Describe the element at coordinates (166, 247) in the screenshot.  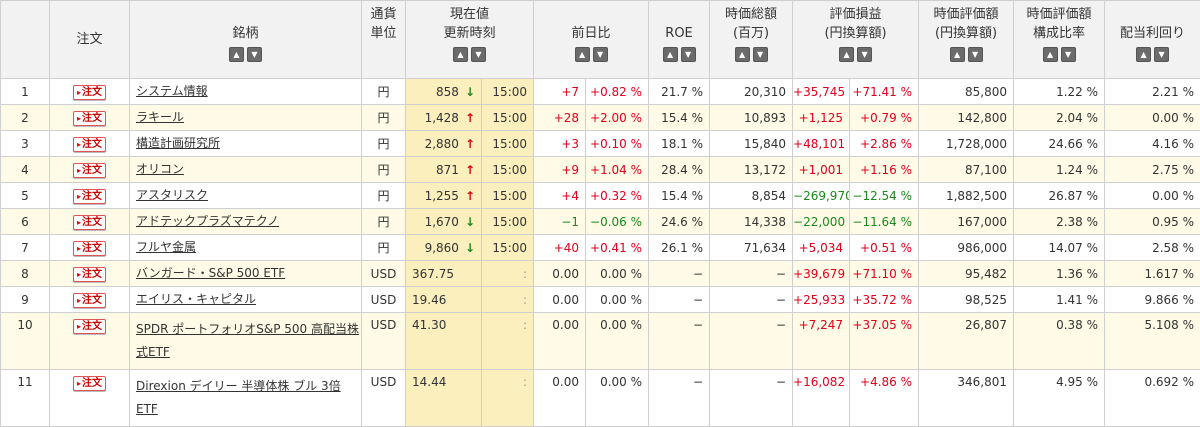
I see `stock-name-link: フルヤ金属` at that location.